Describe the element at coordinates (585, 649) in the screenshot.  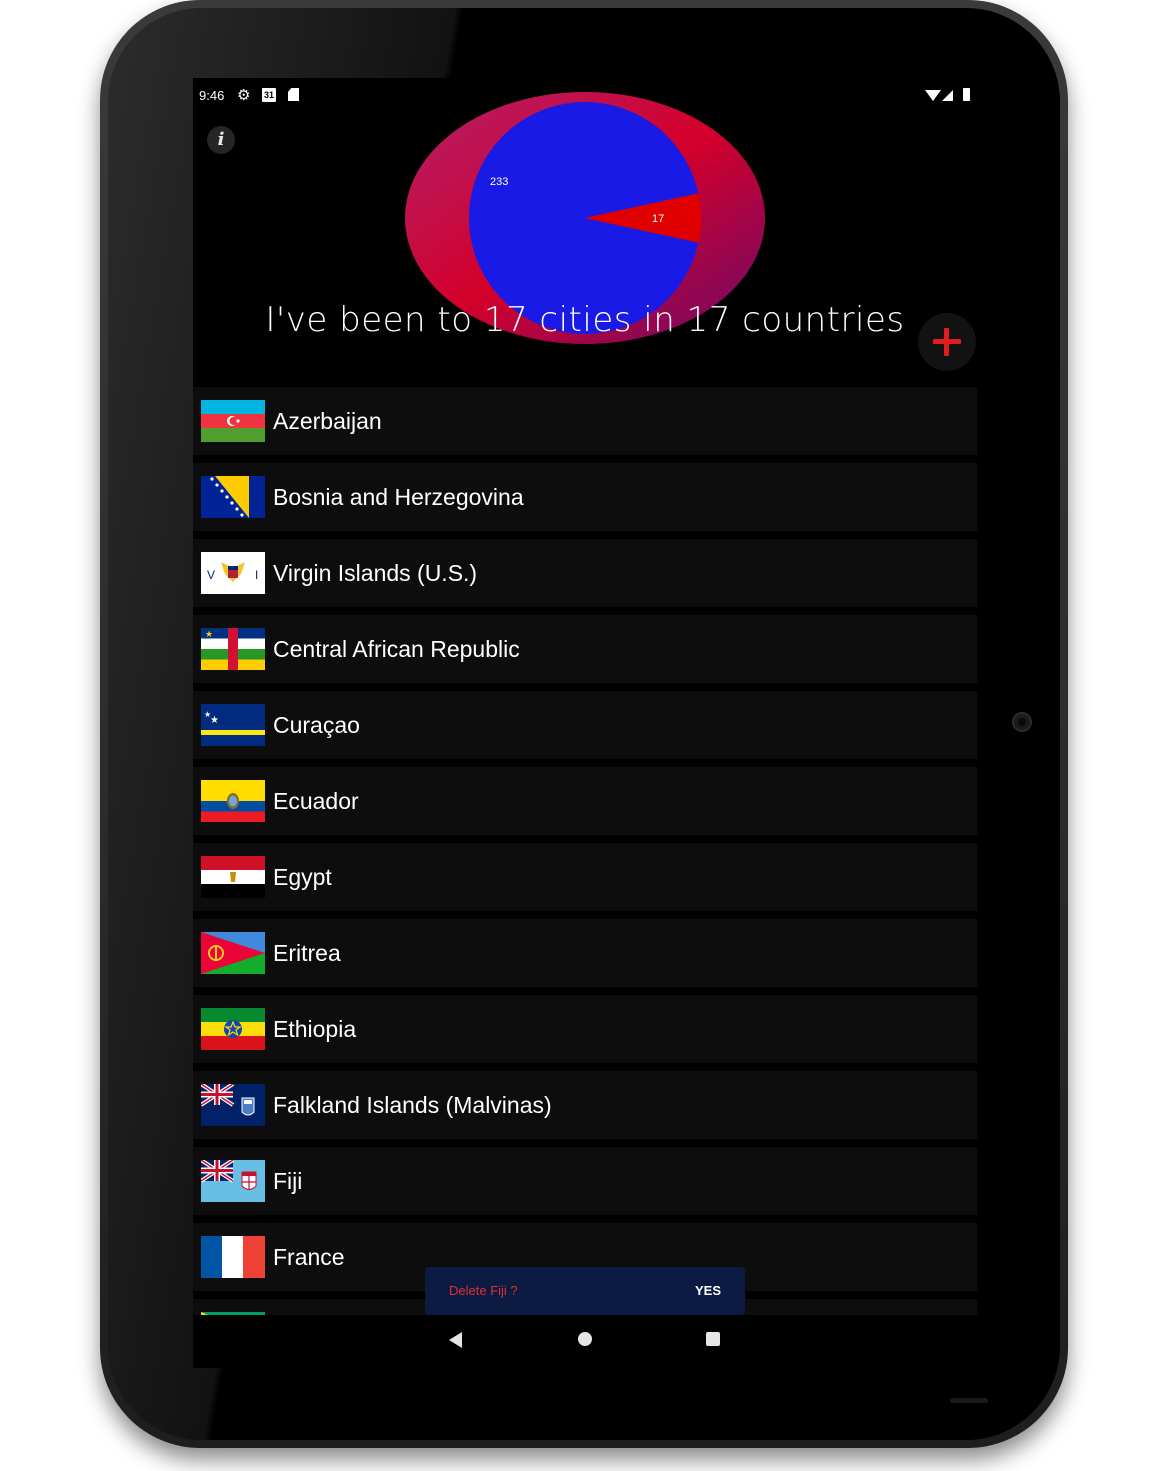
I see `country-list-item: ★ Central African Republic` at that location.